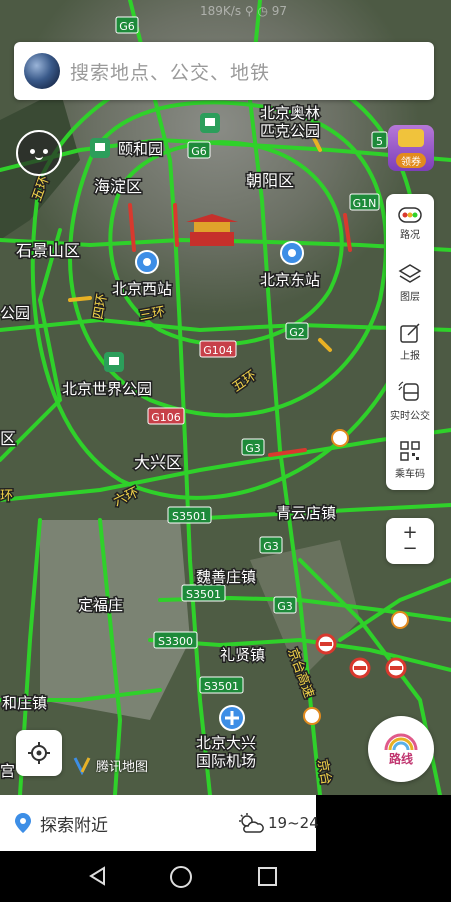 Image resolution: width=451 pixels, height=902 pixels. I want to click on map-label: 匹克公园, so click(290, 131).